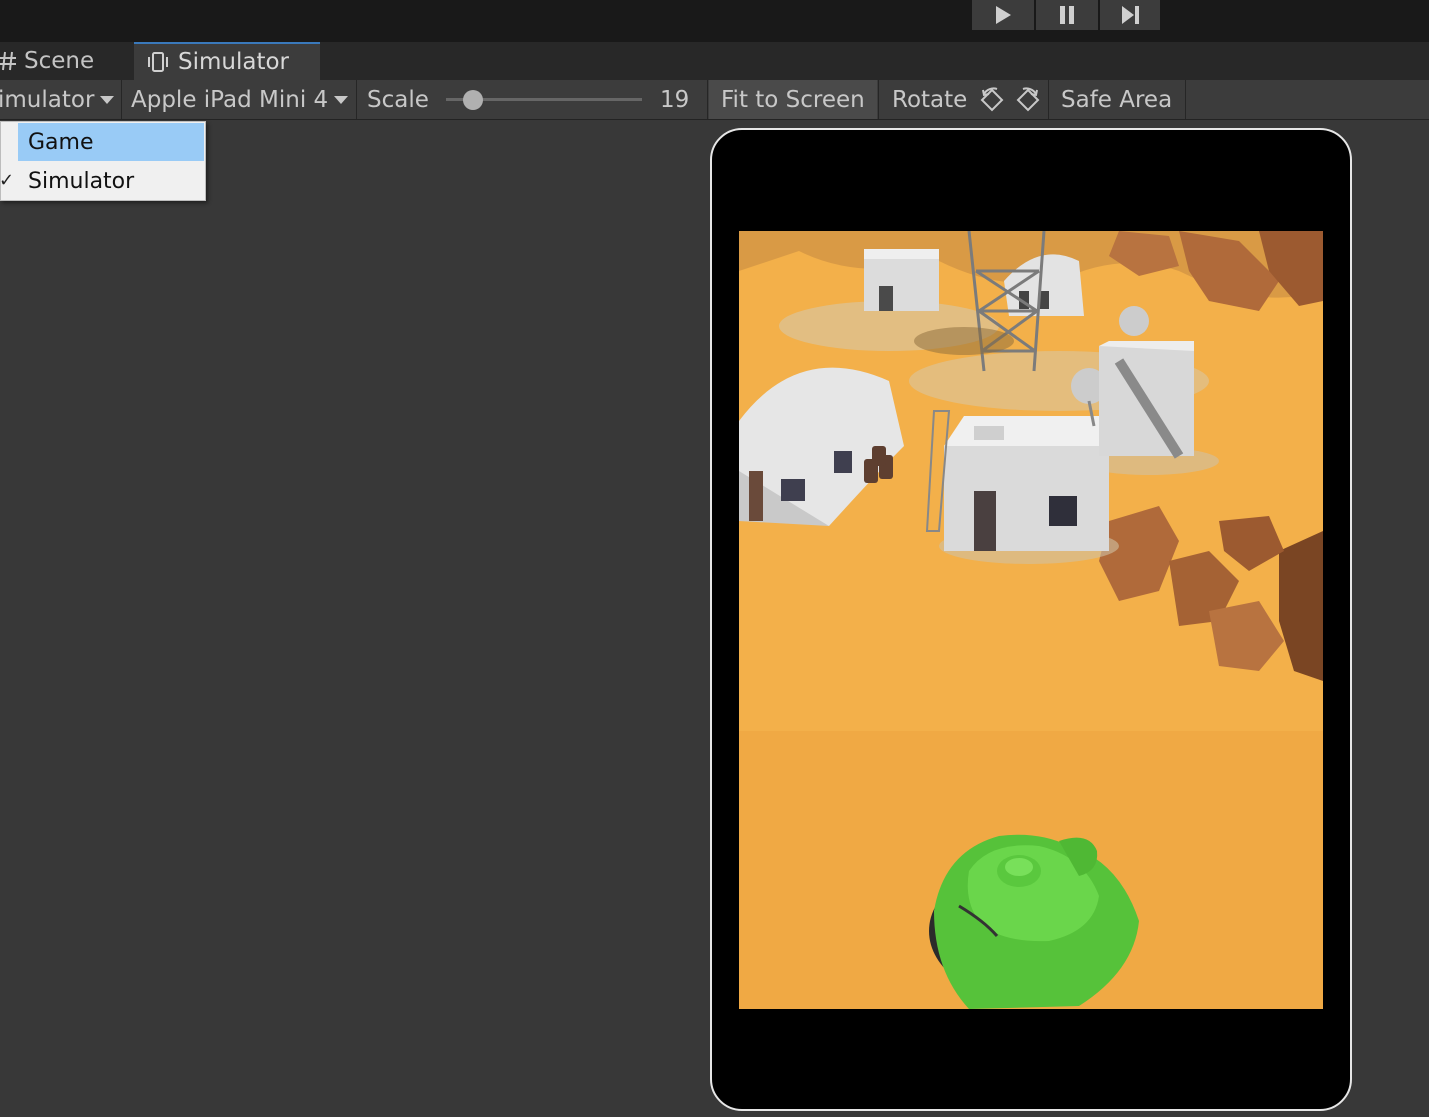 Image resolution: width=1429 pixels, height=1117 pixels. I want to click on rotate-control: Rotate, so click(963, 99).